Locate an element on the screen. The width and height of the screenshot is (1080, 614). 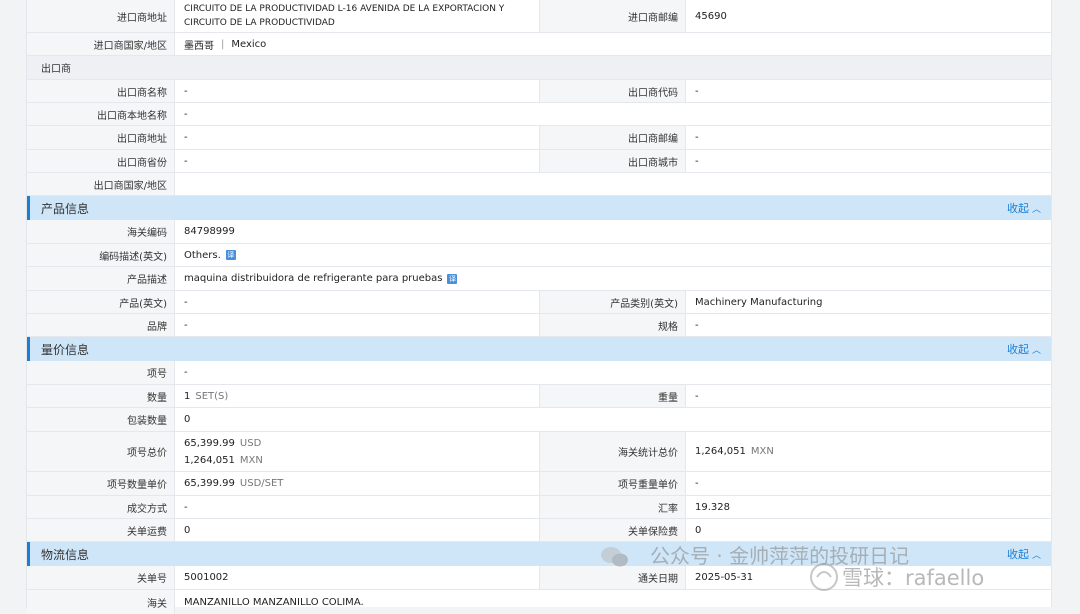
exporter-province-row: 出口商省份 - 出口商城市 - is located at coordinates (539, 161).